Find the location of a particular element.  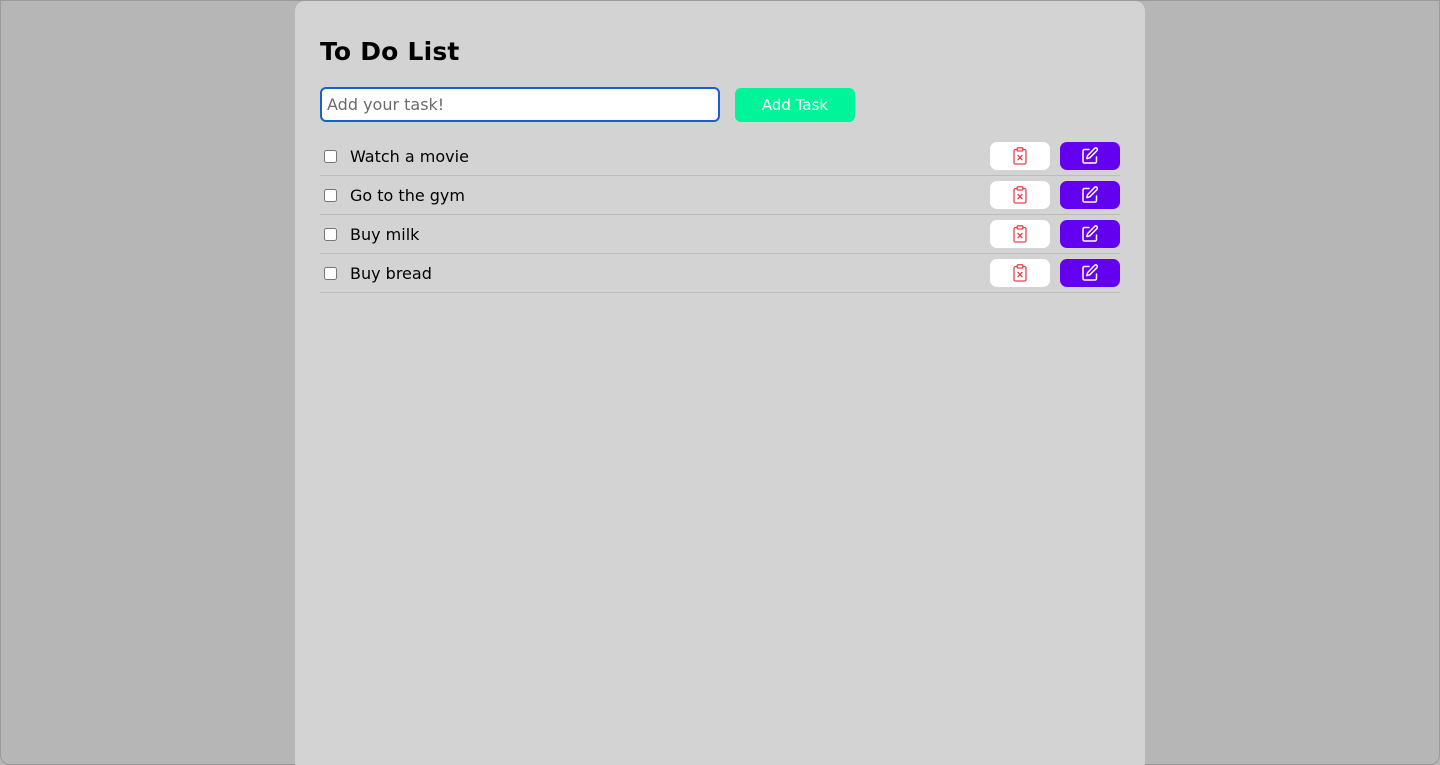

task-text: Watch a movie is located at coordinates (409, 156).